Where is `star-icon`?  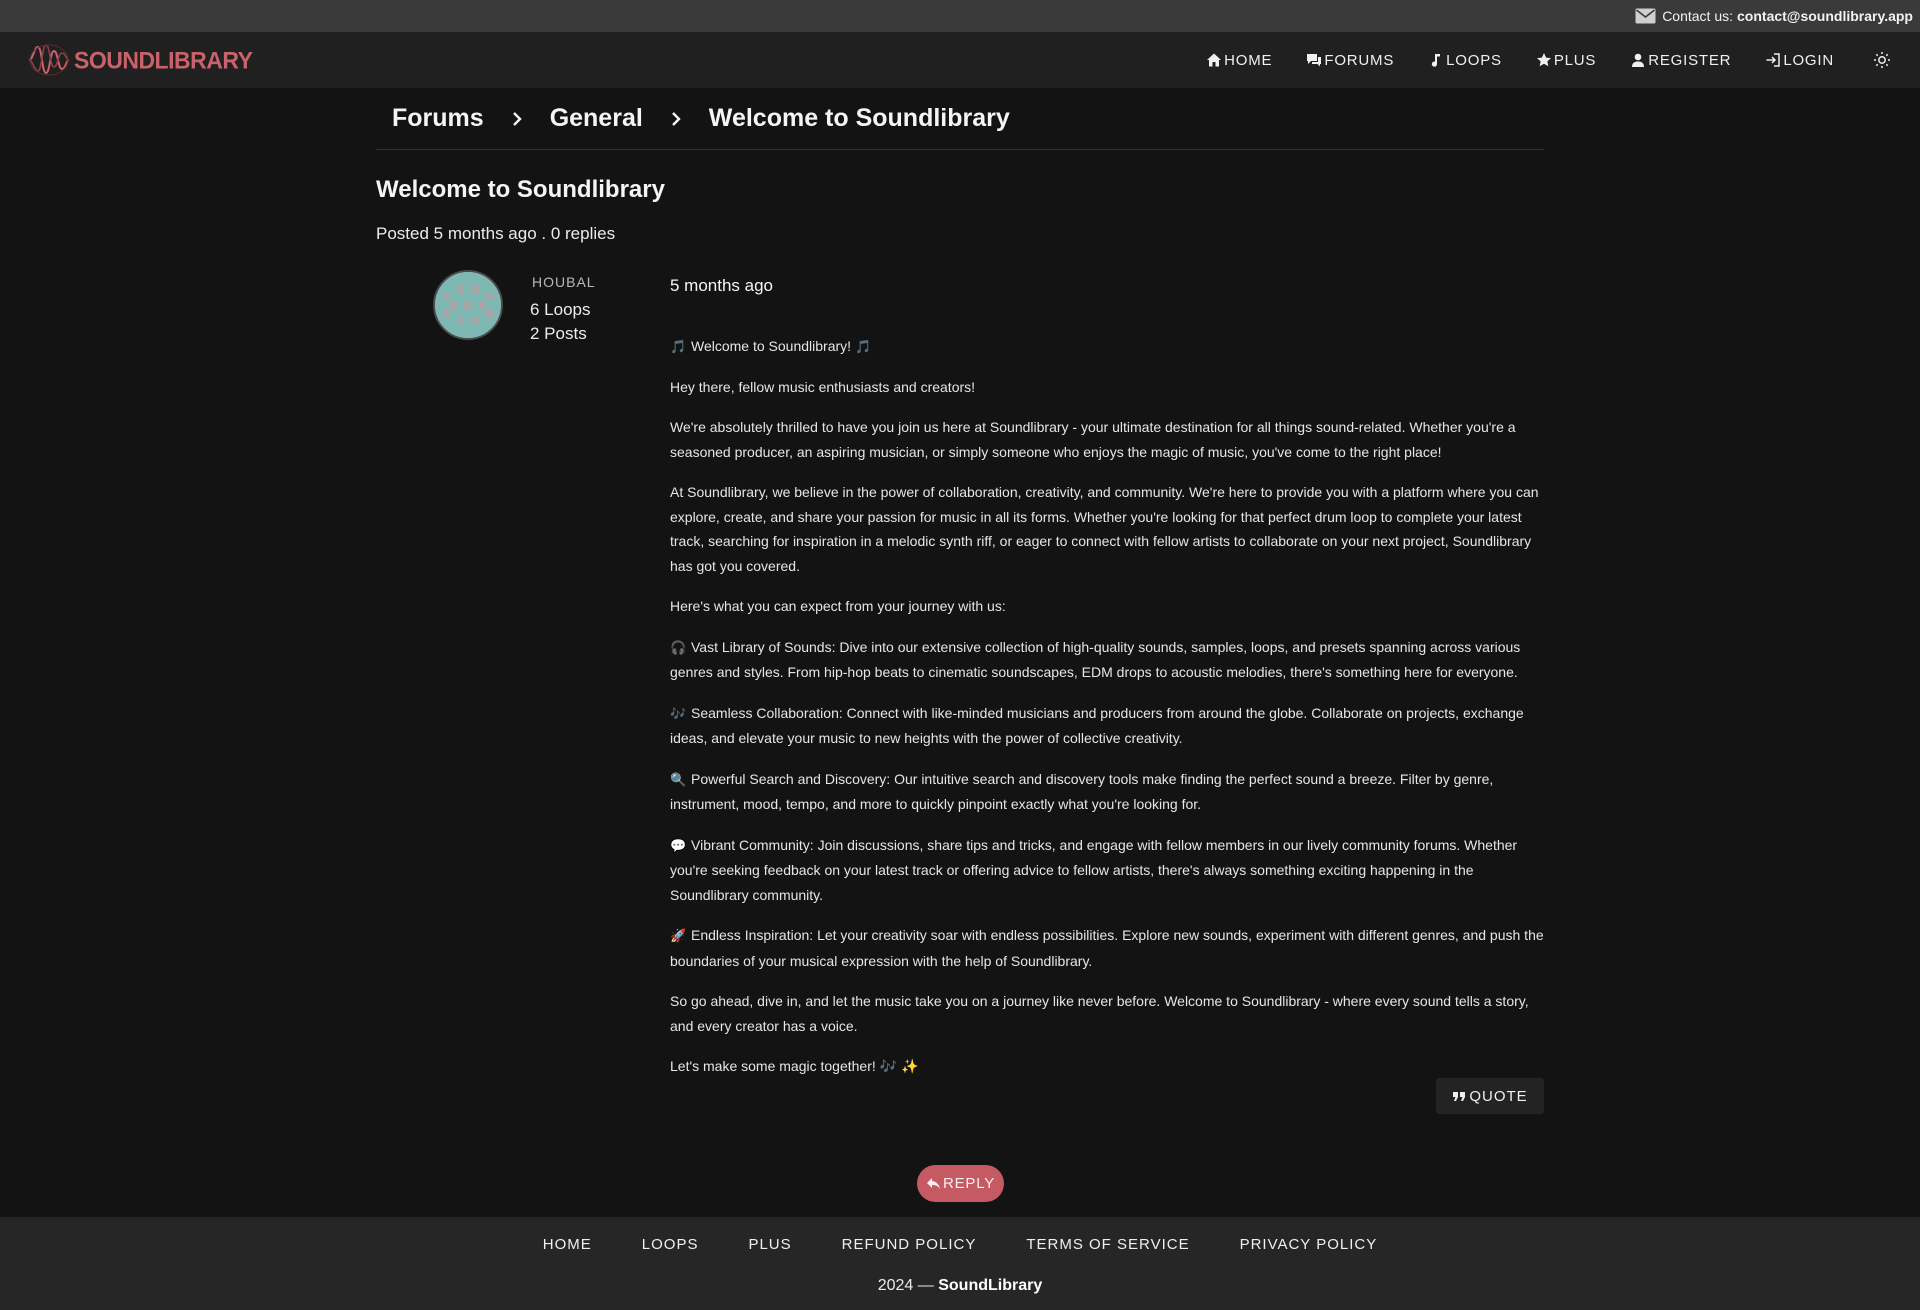 star-icon is located at coordinates (1543, 60).